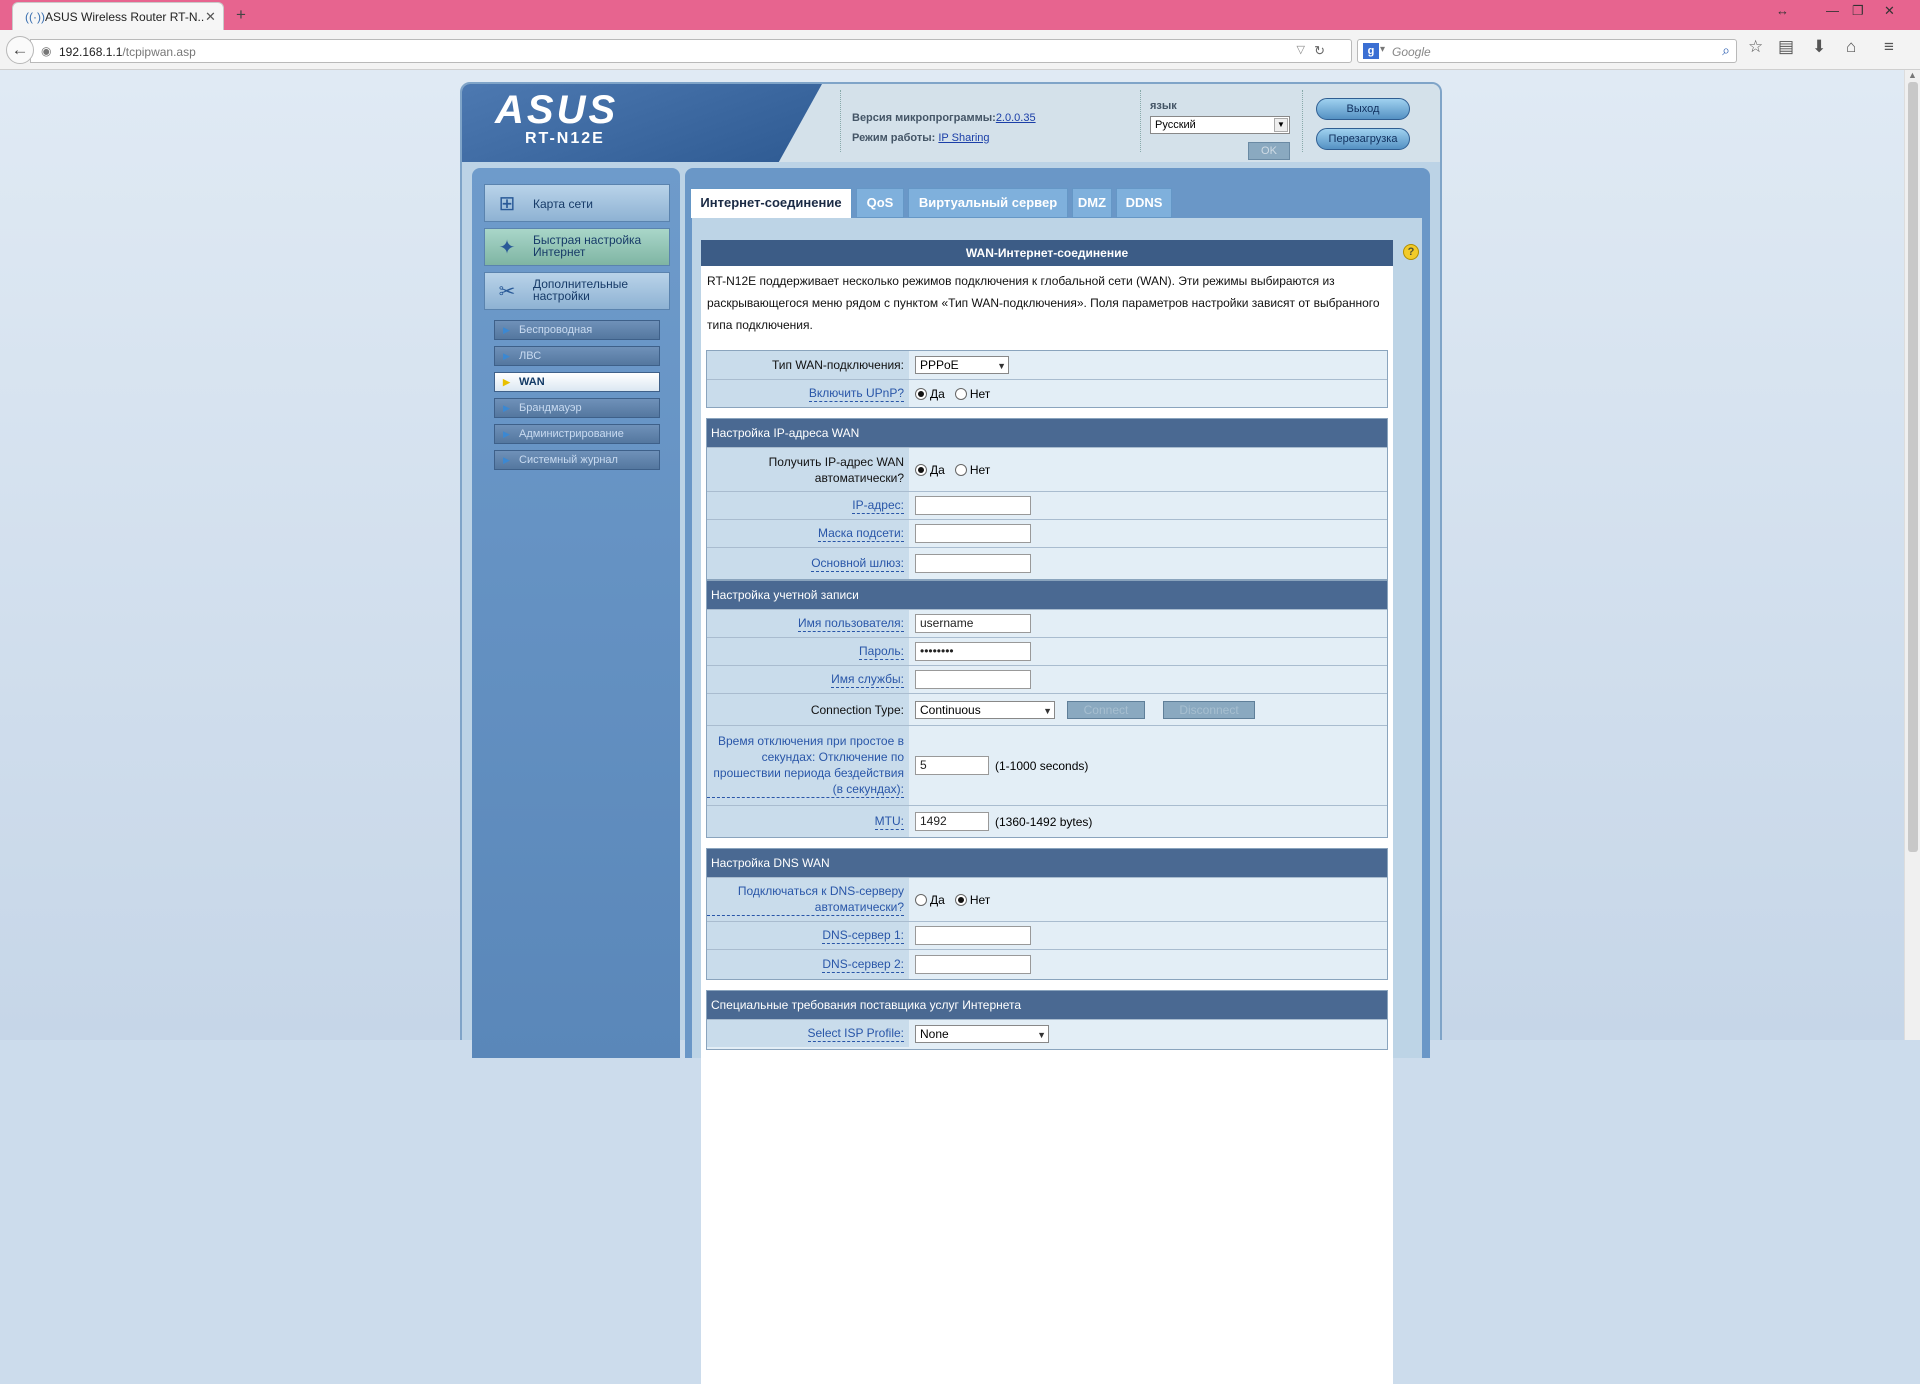 The width and height of the screenshot is (1920, 1384). I want to click on search-engine-icon: g, so click(1371, 51).